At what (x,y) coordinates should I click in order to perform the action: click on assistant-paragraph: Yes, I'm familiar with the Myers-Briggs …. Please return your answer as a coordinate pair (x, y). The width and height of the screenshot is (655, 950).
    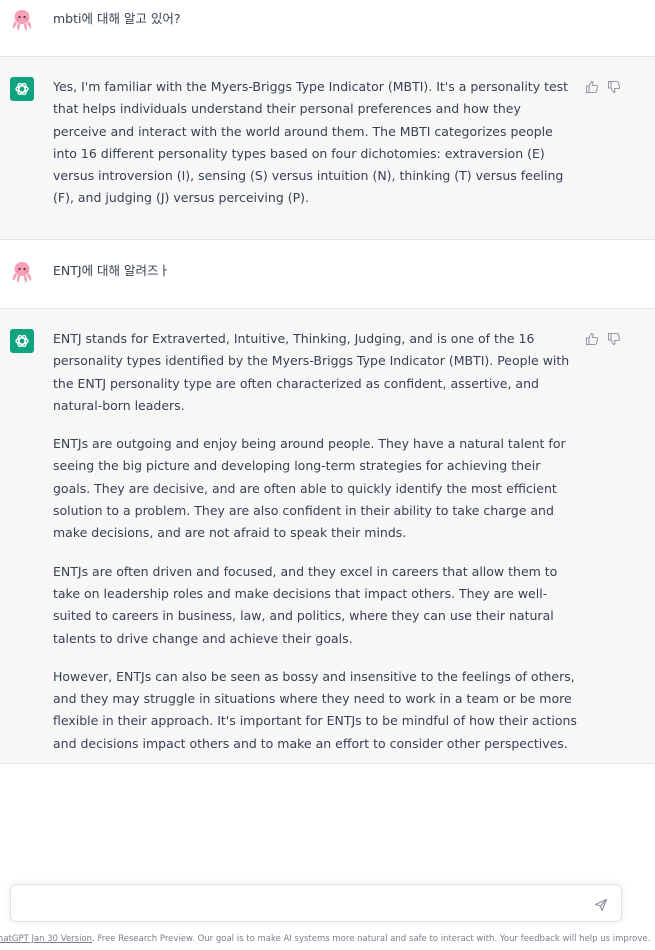
    Looking at the image, I should click on (311, 142).